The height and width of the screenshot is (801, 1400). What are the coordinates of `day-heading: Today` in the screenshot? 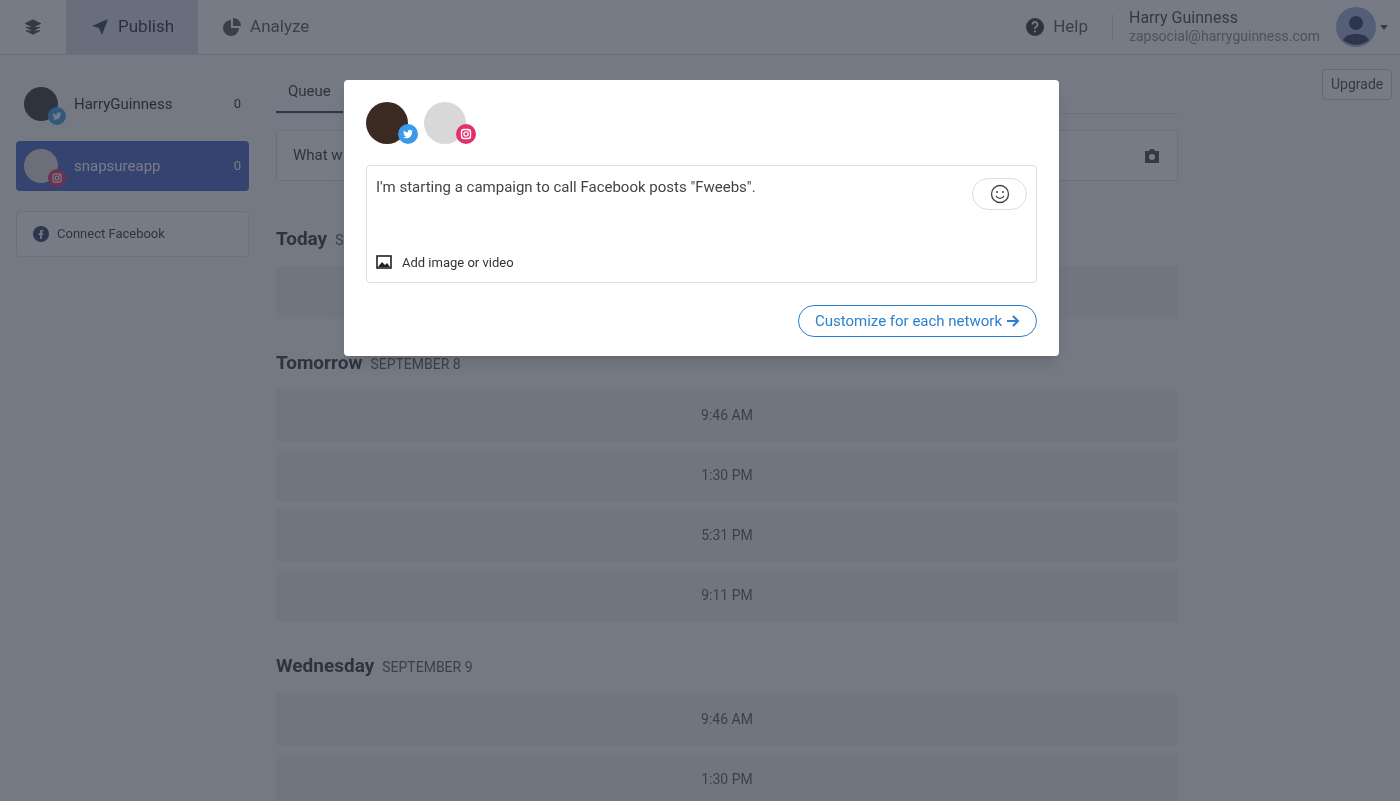 It's located at (302, 239).